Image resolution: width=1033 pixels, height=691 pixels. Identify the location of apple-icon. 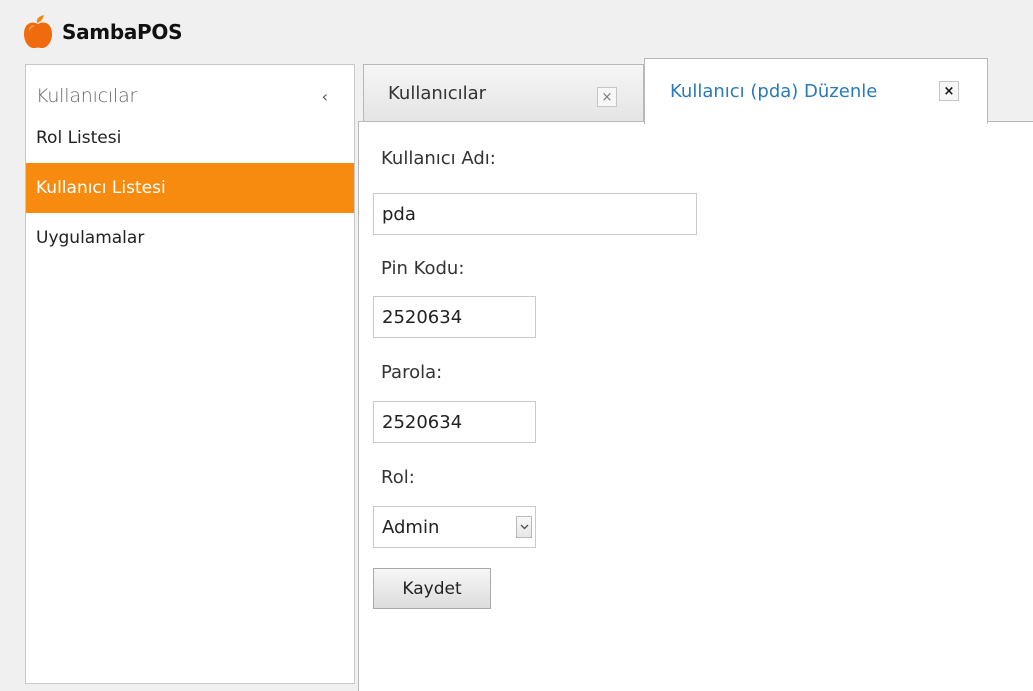
(38, 32).